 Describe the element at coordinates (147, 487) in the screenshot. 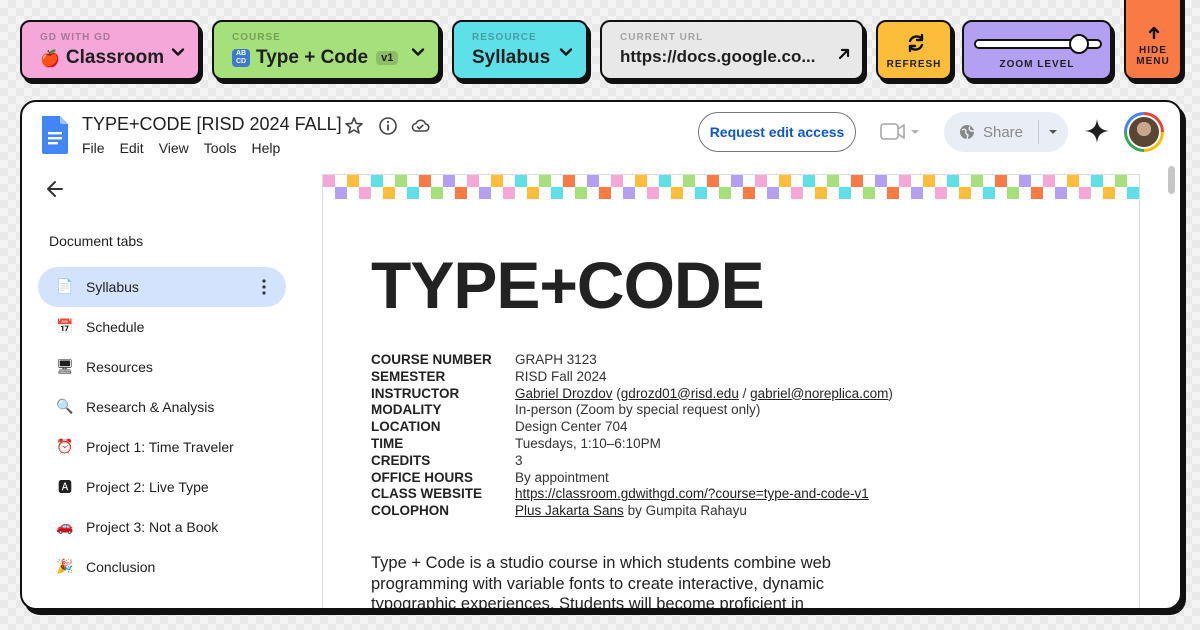

I see `tab-label: Project 2: Live Type` at that location.